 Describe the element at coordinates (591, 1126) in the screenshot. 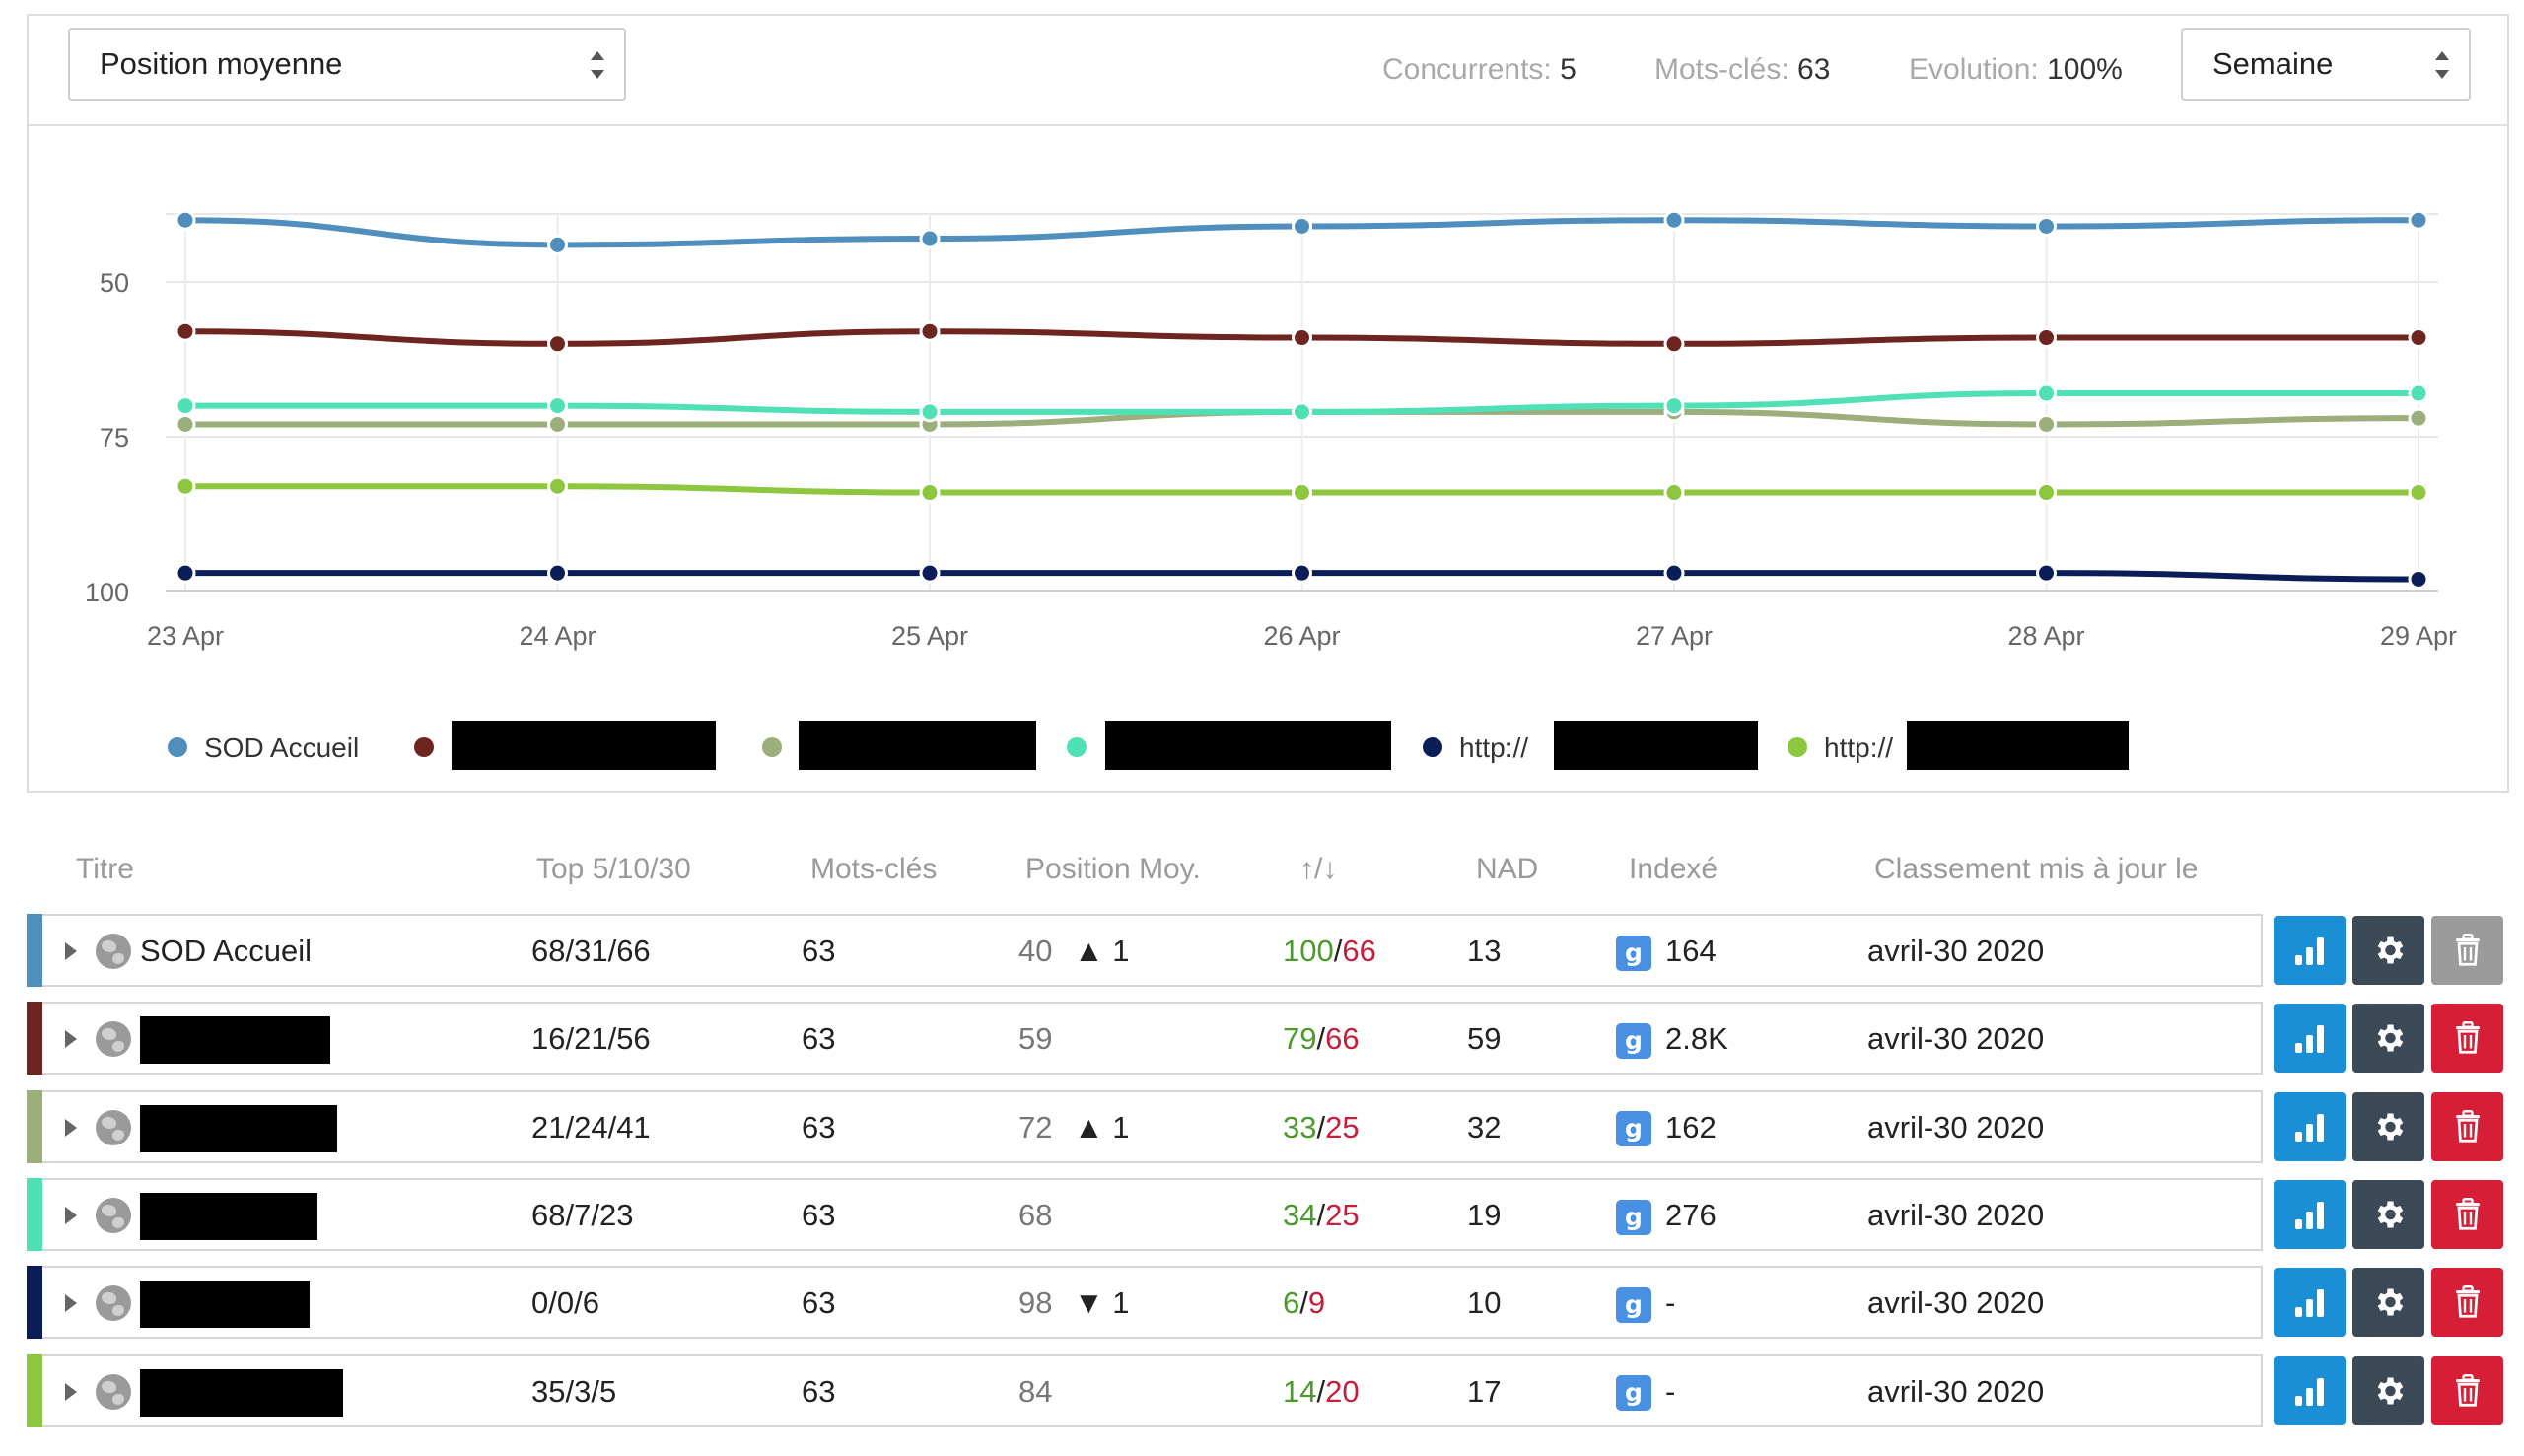

I see `row-top-5-10-30: 21/24/41` at that location.